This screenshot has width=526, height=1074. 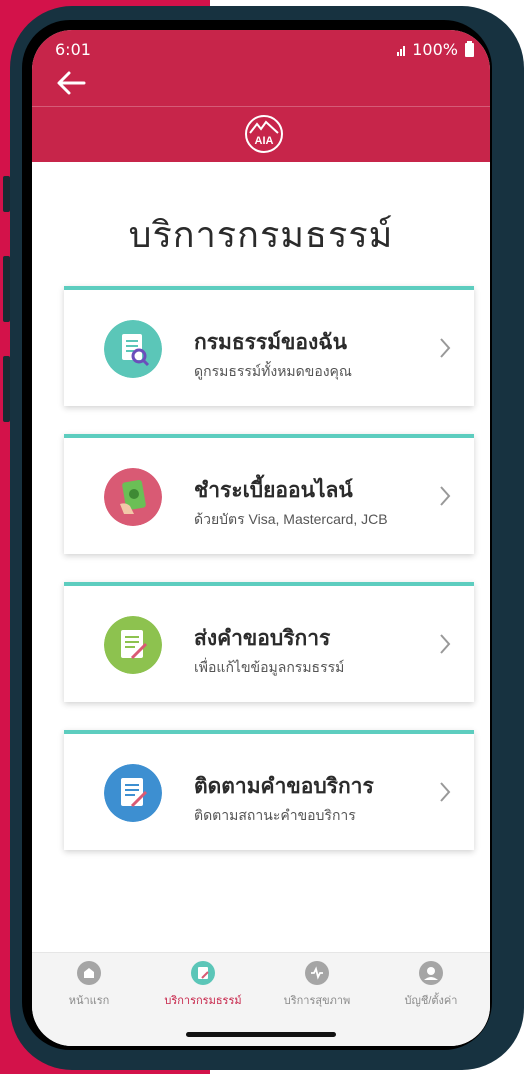 What do you see at coordinates (291, 519) in the screenshot?
I see `card-subtitle: ด้วยบัตร Visa, Mastercard, JCB` at bounding box center [291, 519].